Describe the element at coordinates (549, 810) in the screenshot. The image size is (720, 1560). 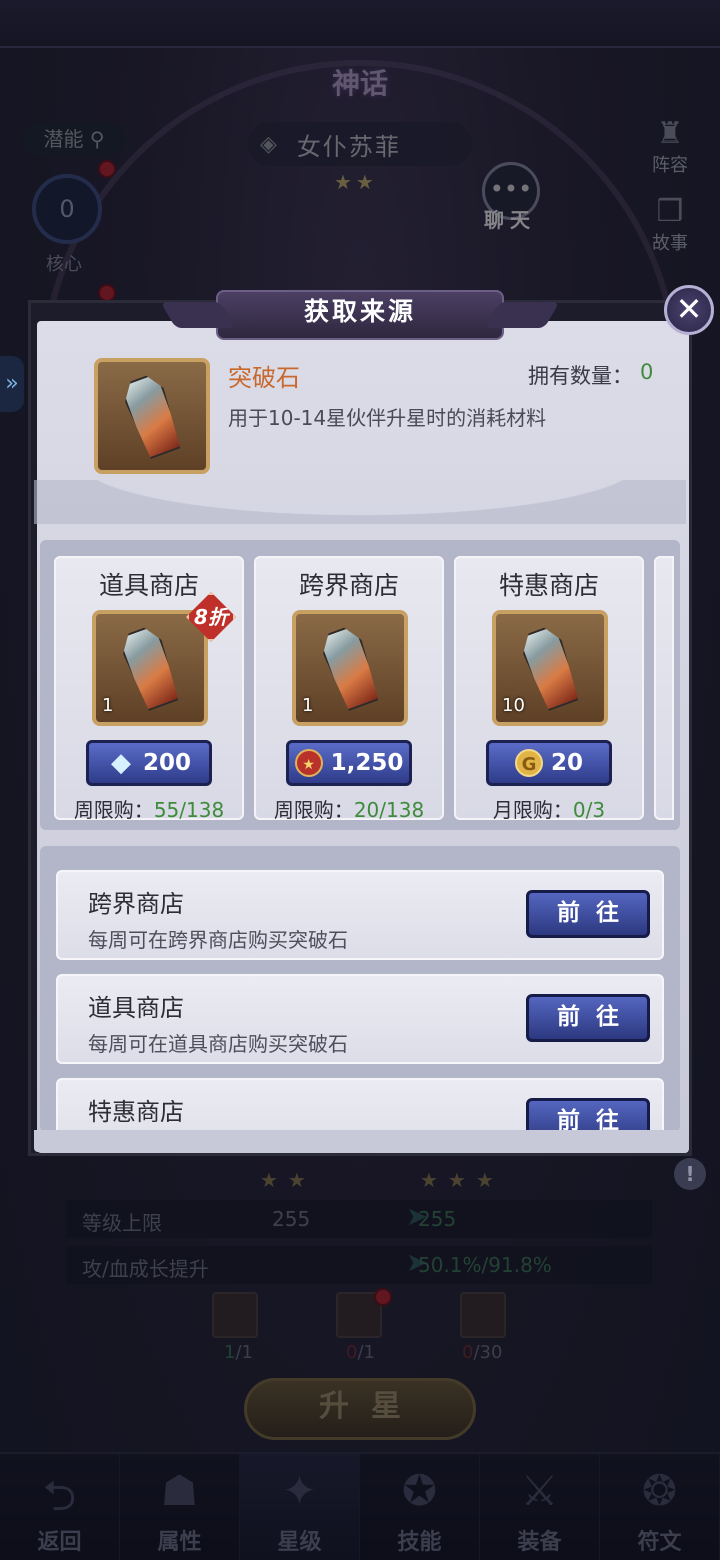
I see `purchase-limit: 月限购：0/3` at that location.